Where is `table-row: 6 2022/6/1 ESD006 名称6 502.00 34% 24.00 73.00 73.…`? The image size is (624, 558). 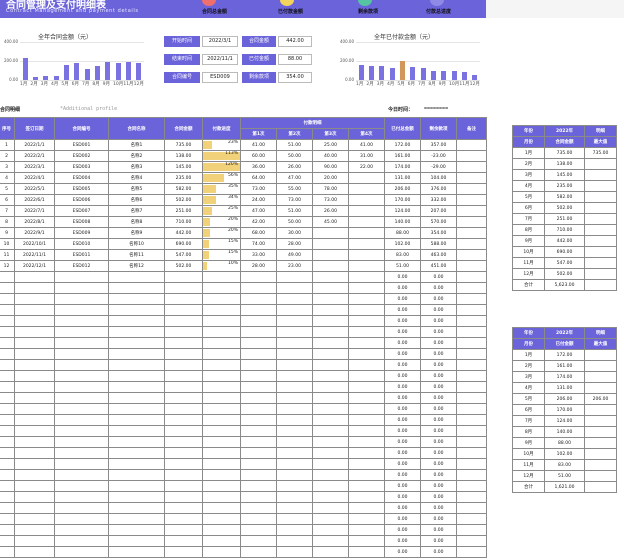 table-row: 6 2022/6/1 ESD006 名称6 502.00 34% 24.00 73.00 73.… is located at coordinates (243, 200).